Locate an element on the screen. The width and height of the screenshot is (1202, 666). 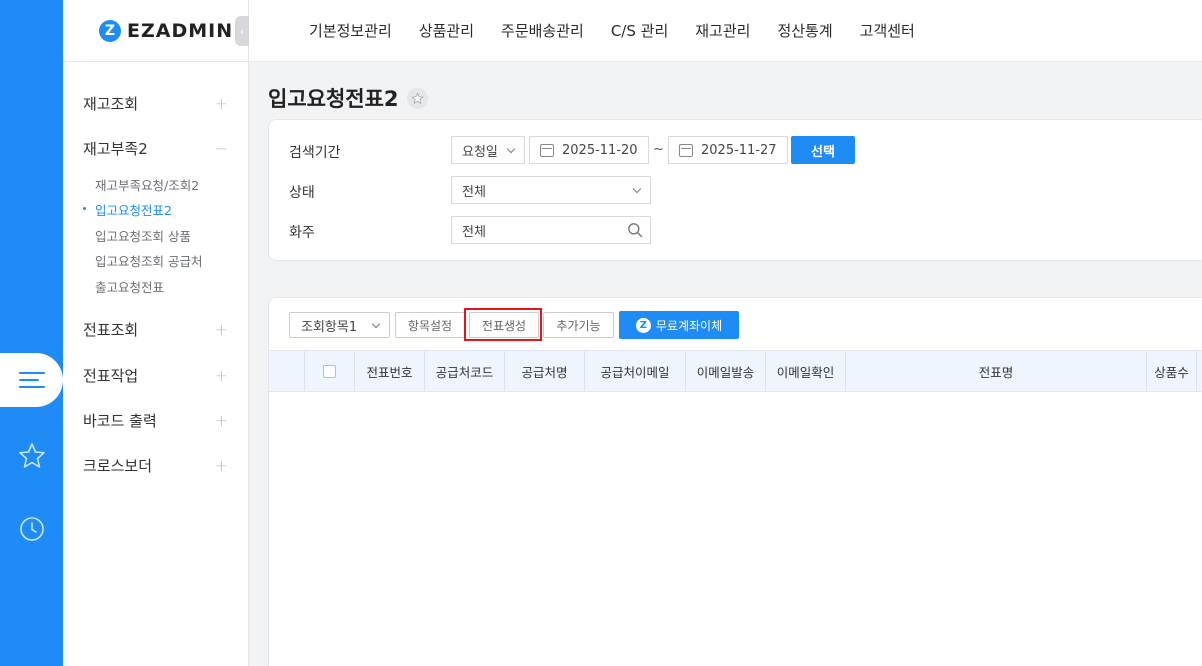
menu-button is located at coordinates (31, 380).